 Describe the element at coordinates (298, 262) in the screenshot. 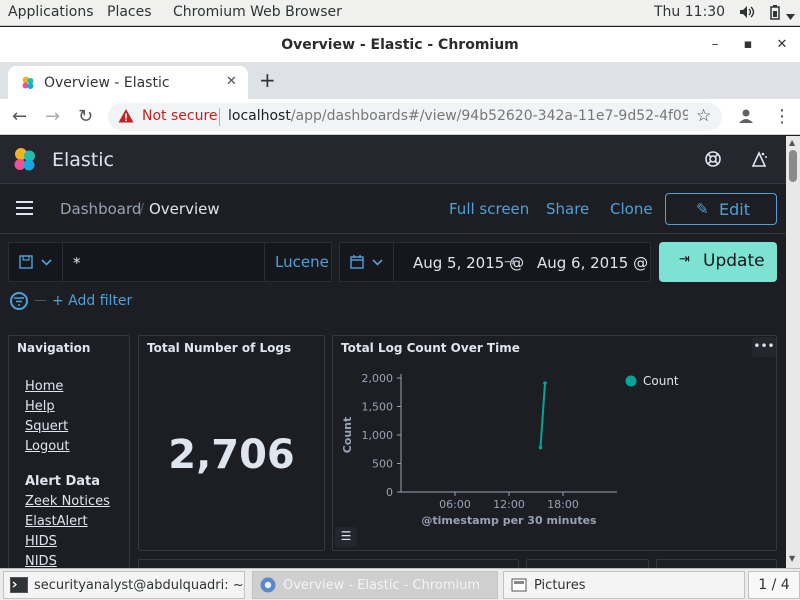

I see `query-language-toggle: Lucene` at that location.